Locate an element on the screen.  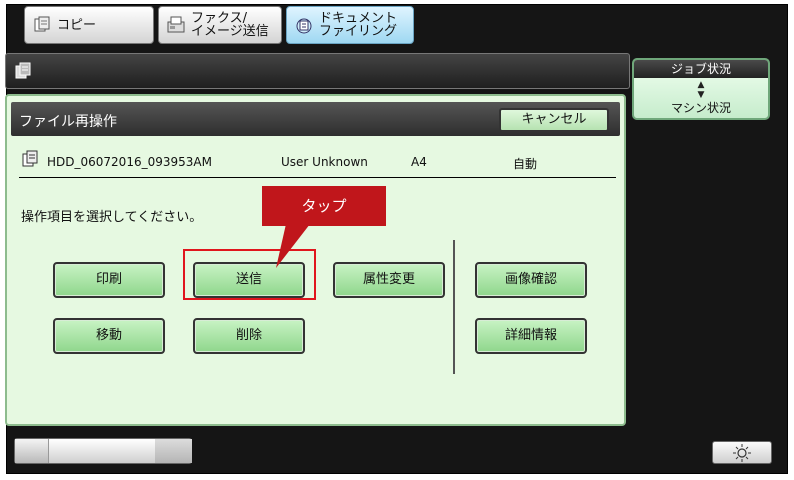
brightness-button is located at coordinates (742, 452).